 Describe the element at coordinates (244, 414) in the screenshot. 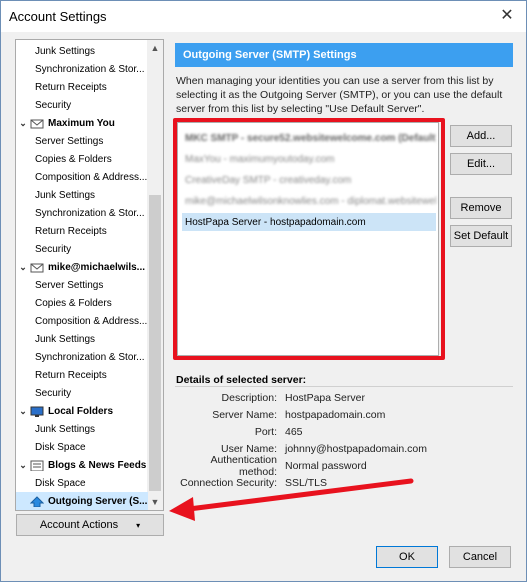

I see `detail-key: Server Name:` at that location.